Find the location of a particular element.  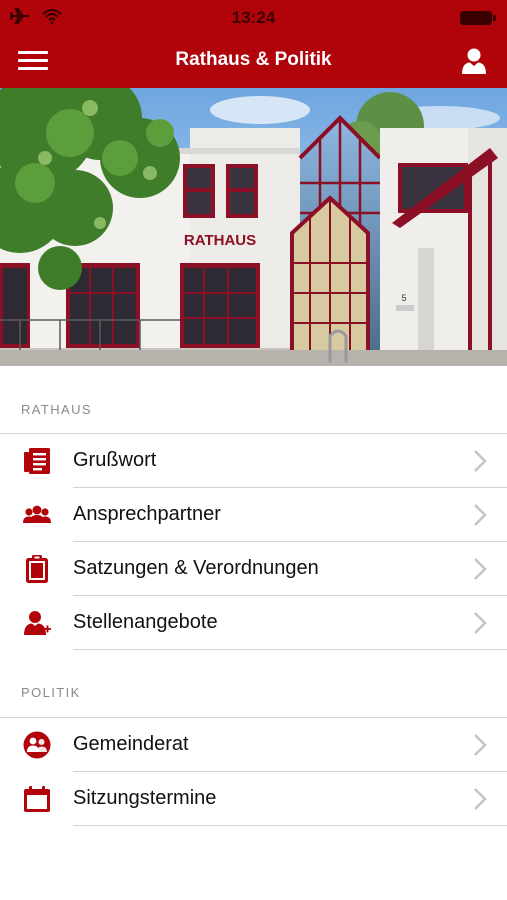

battery-icon is located at coordinates (478, 20).